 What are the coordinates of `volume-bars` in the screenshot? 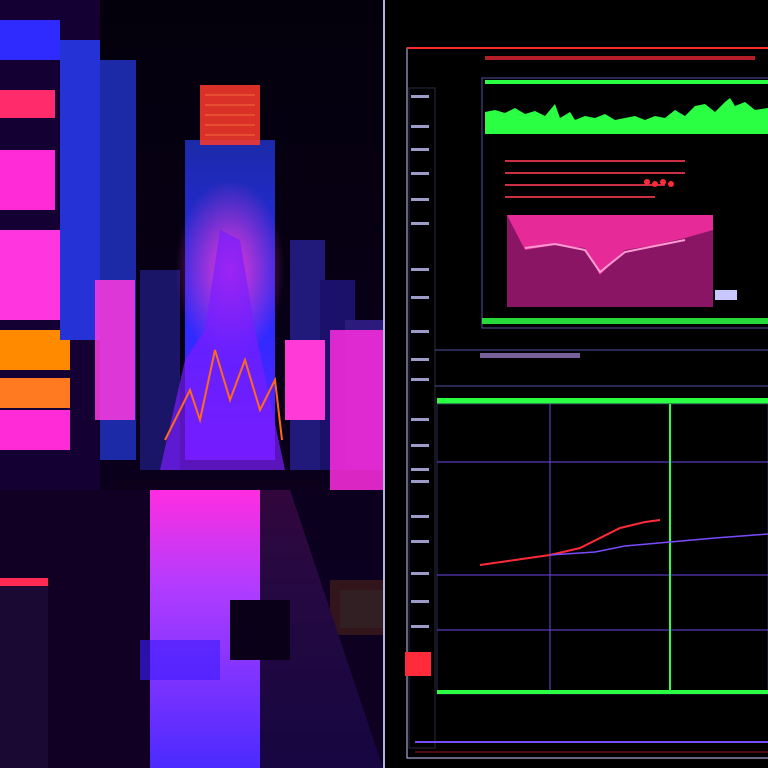 It's located at (626, 116).